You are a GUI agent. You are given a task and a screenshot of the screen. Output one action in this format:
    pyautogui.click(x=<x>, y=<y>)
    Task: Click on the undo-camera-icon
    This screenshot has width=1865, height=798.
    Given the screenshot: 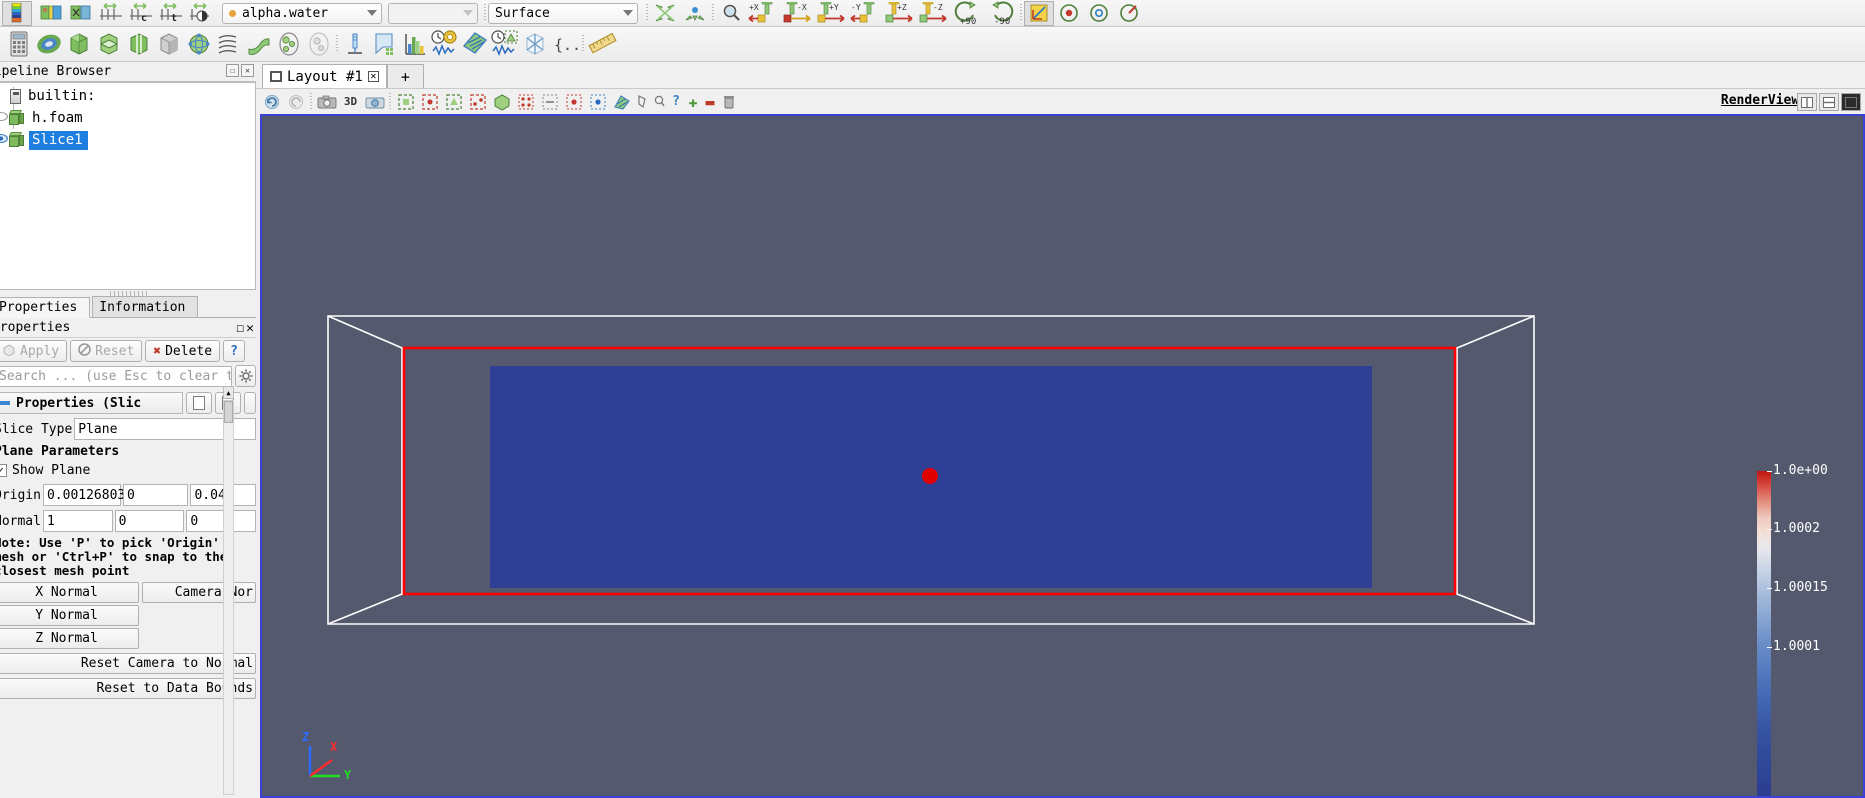 What is the action you would take?
    pyautogui.click(x=271, y=102)
    